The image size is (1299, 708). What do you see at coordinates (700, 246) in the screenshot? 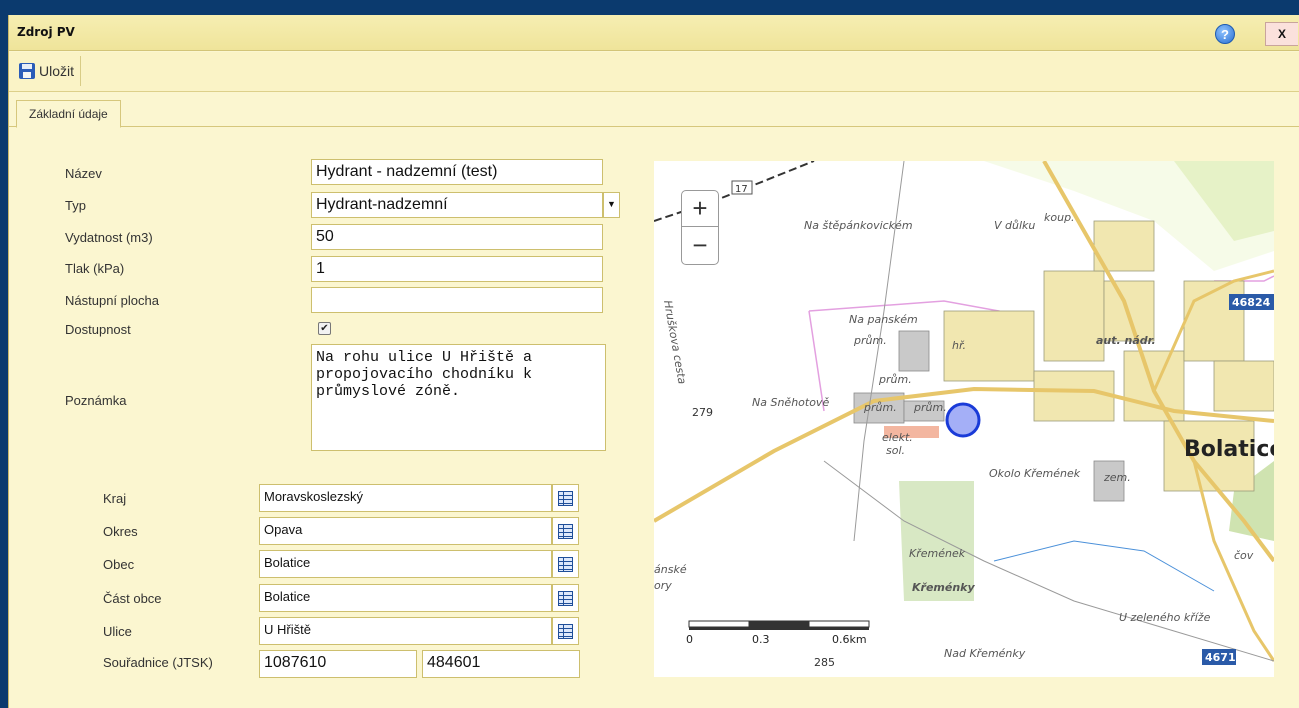
I see `zoom-out-button: −` at bounding box center [700, 246].